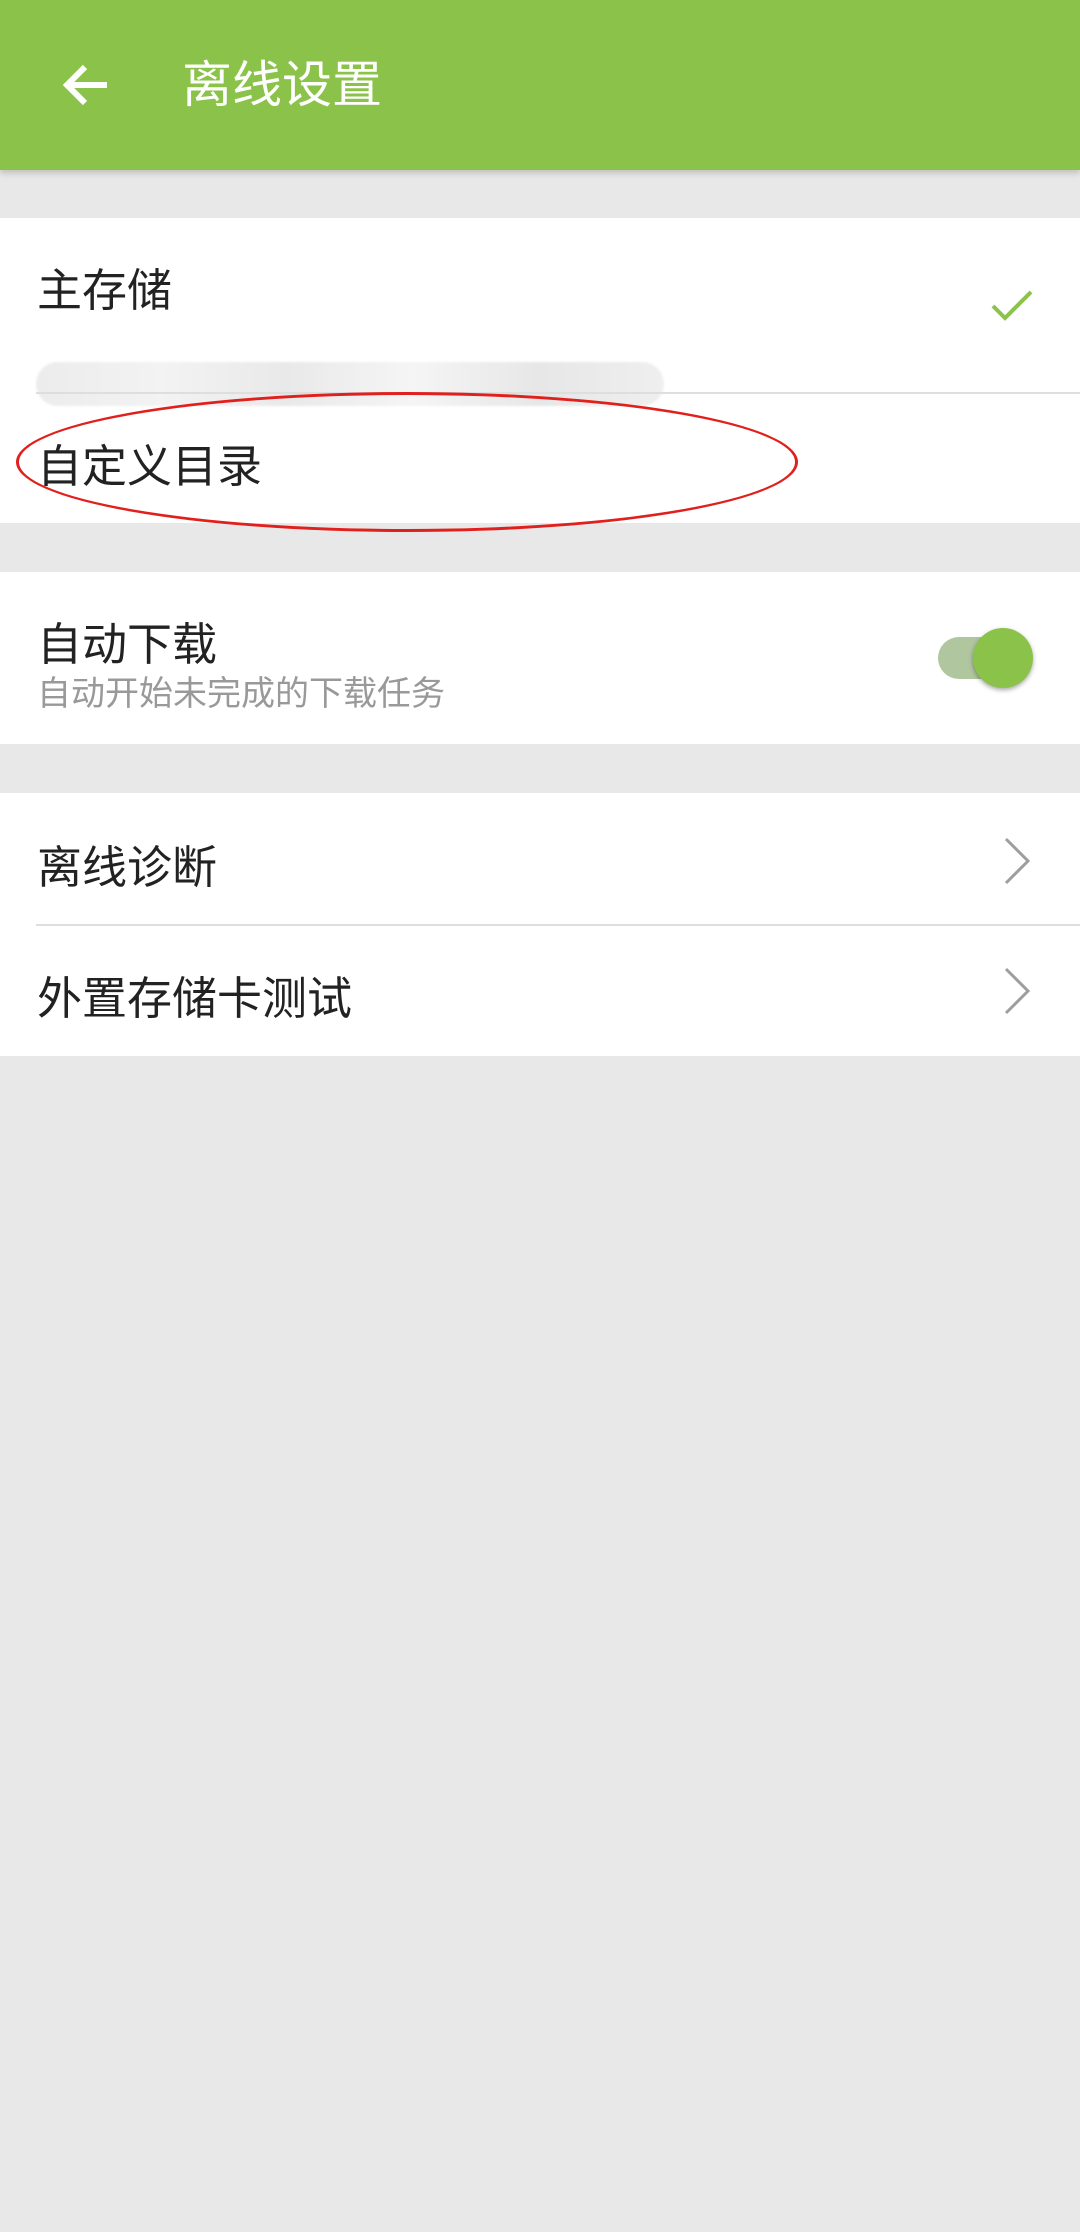 This screenshot has width=1080, height=2232. I want to click on tools-section: 离线诊断 外置存储卡测试, so click(540, 924).